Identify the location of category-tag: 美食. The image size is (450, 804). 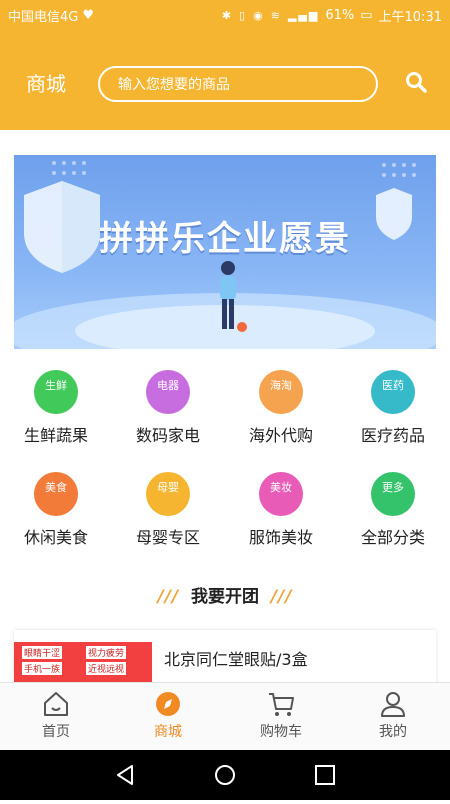
(56, 487).